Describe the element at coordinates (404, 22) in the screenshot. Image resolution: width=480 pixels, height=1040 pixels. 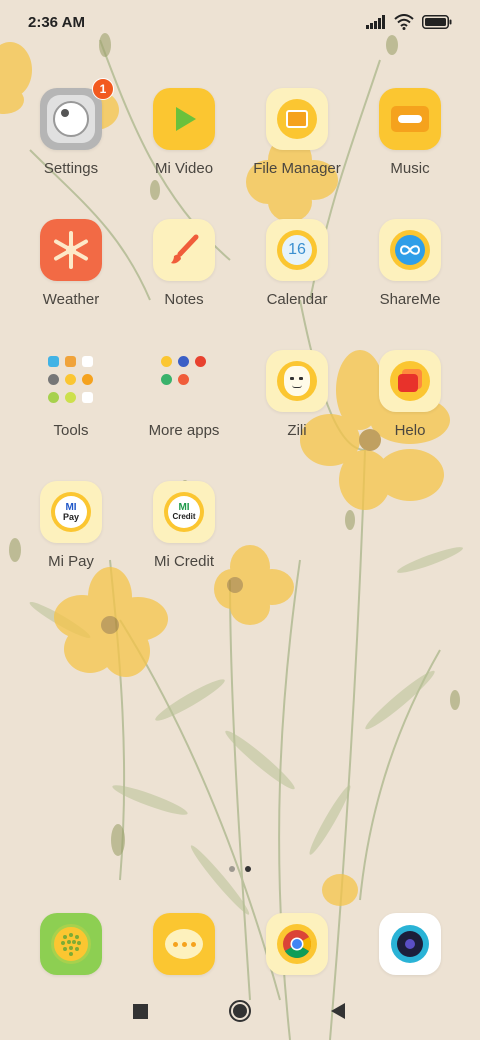
I see `wifi-icon` at that location.